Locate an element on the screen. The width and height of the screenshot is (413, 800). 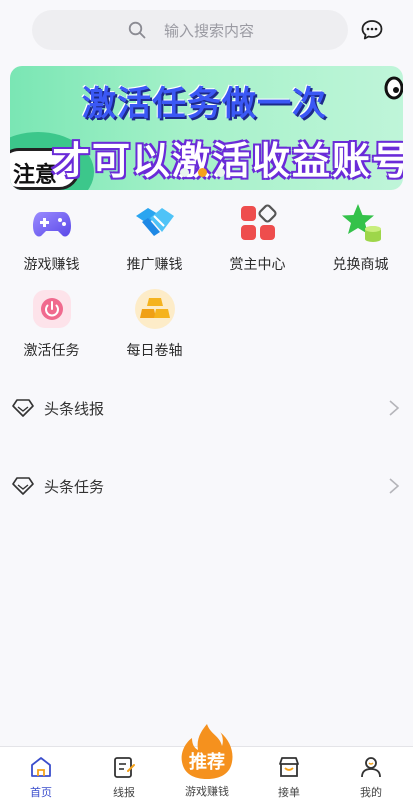
grid-item-label: 兑换商城 is located at coordinates (360, 265).